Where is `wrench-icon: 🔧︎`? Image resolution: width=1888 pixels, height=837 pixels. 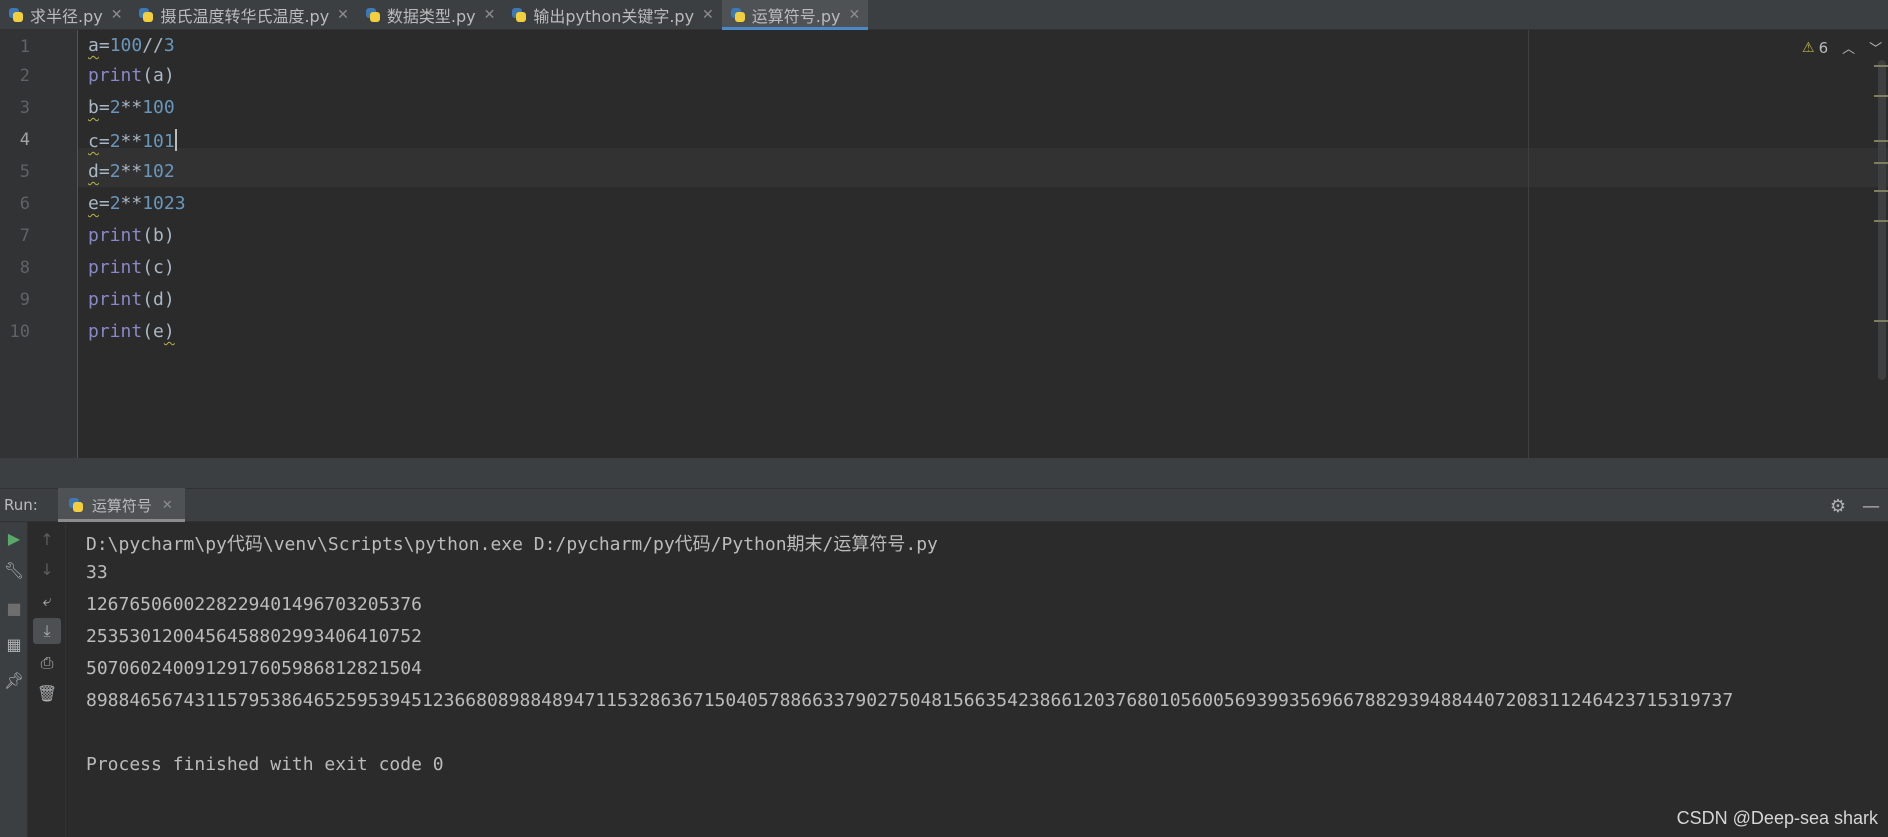
wrench-icon: 🔧︎ is located at coordinates (14, 570).